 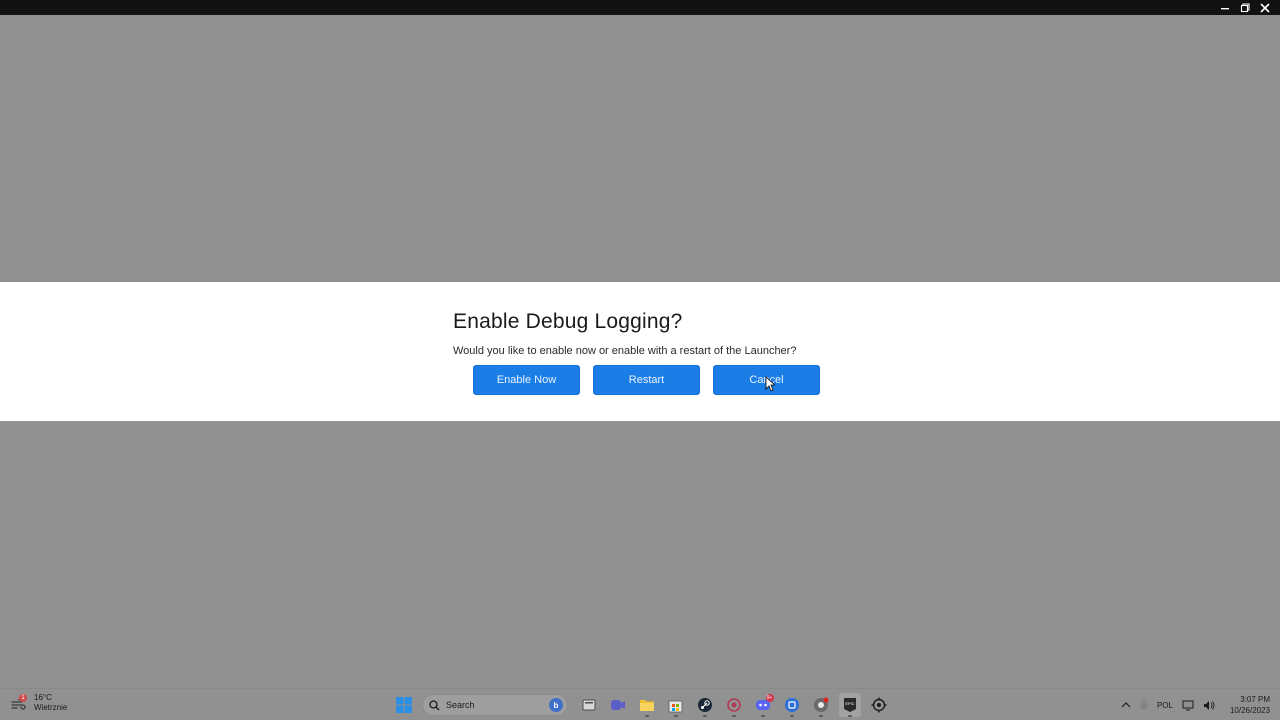 I want to click on weather-widget: 1 16°C Wietrznie, so click(x=38, y=703).